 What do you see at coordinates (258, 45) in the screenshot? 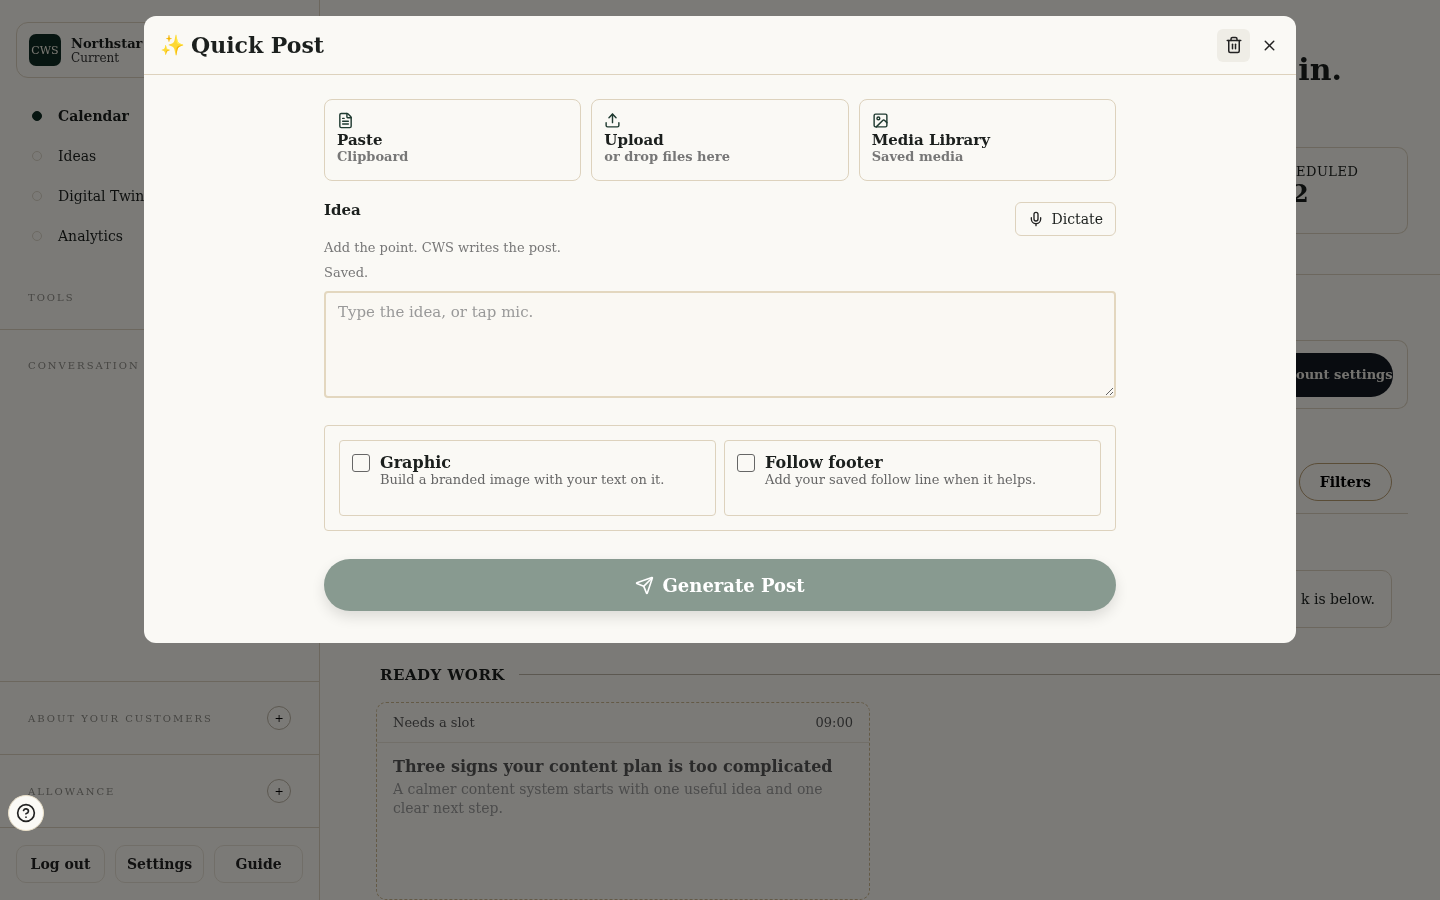
I see `dialog-title: Quick Post` at bounding box center [258, 45].